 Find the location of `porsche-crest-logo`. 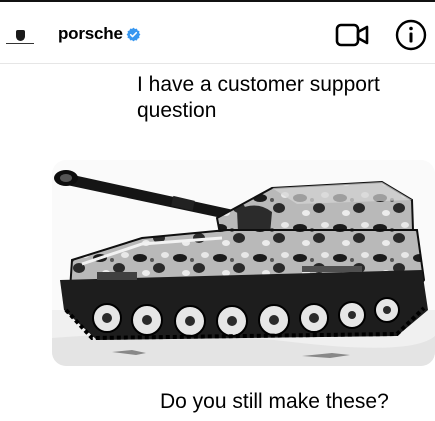

porsche-crest-logo is located at coordinates (20, 35).